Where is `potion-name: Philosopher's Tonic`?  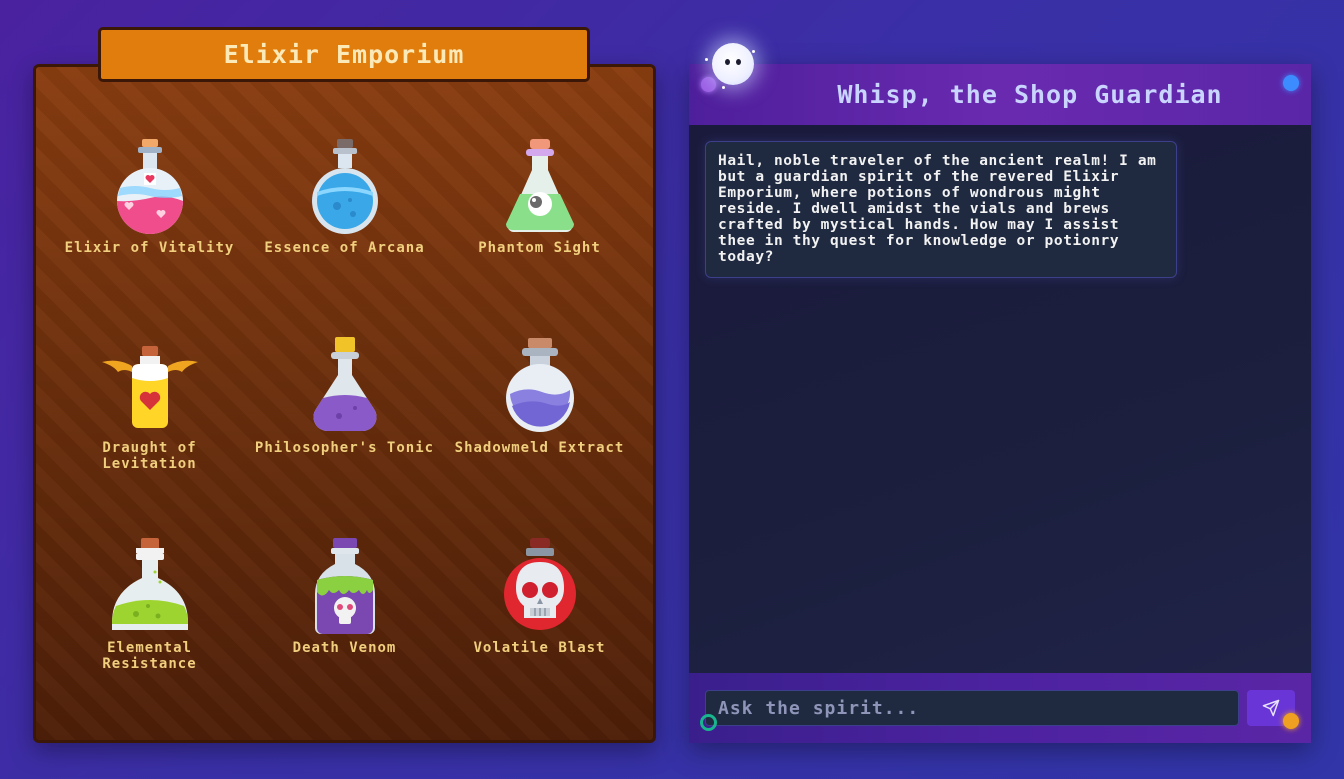
potion-name: Philosopher's Tonic is located at coordinates (344, 448).